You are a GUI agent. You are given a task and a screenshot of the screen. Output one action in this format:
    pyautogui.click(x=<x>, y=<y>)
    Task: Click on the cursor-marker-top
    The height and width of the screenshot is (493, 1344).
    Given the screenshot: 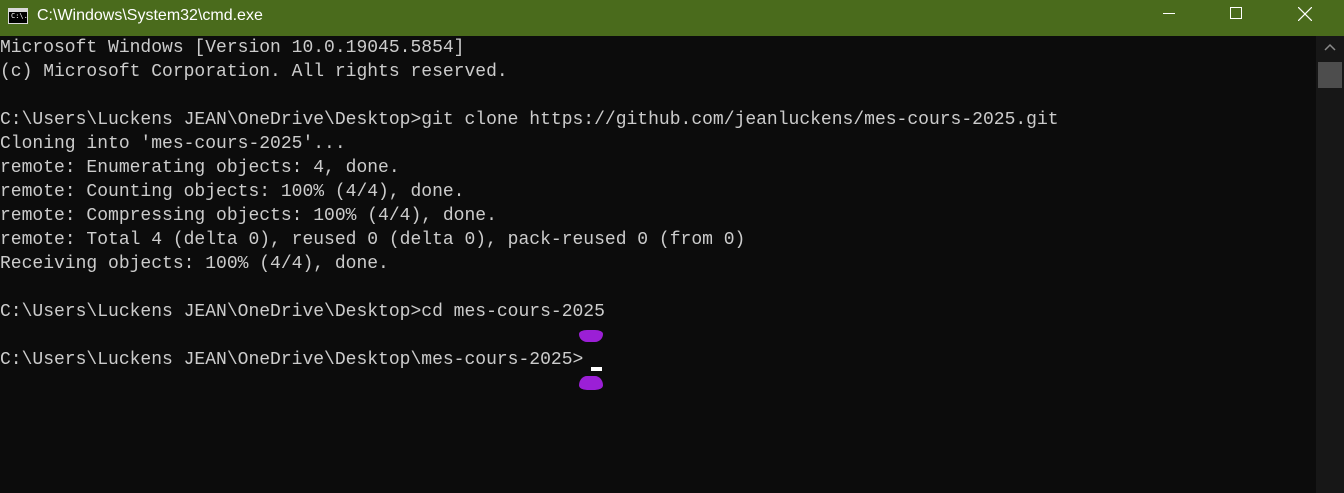 What is the action you would take?
    pyautogui.click(x=591, y=336)
    